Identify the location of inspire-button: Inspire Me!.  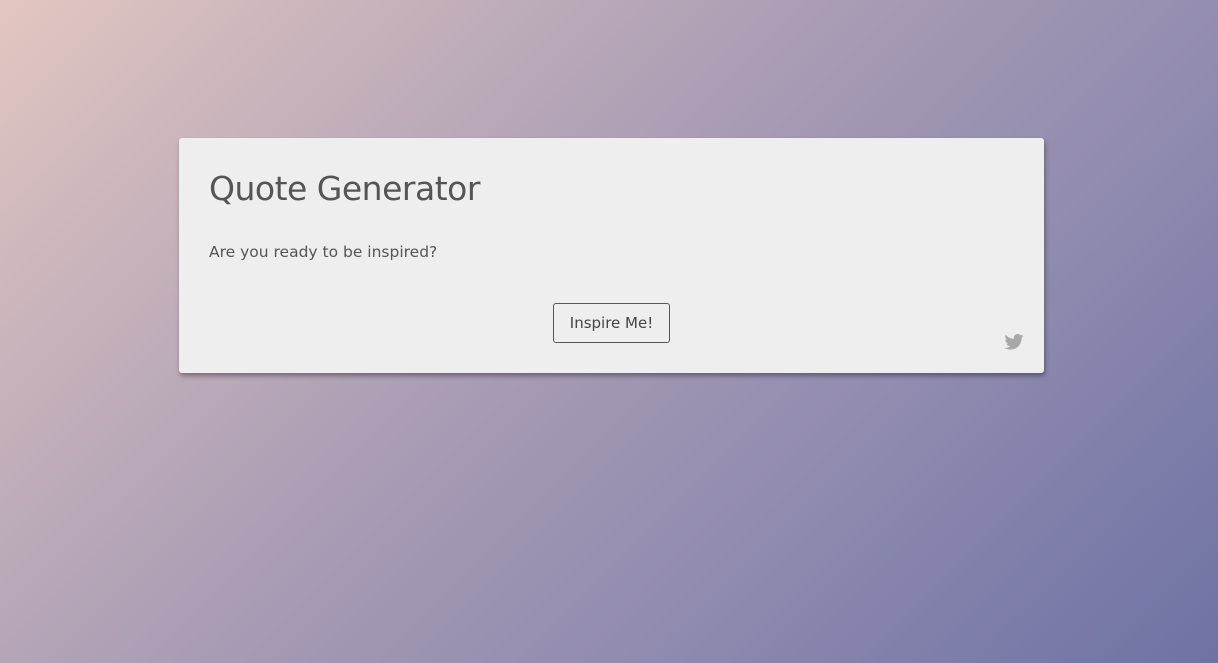
(611, 323).